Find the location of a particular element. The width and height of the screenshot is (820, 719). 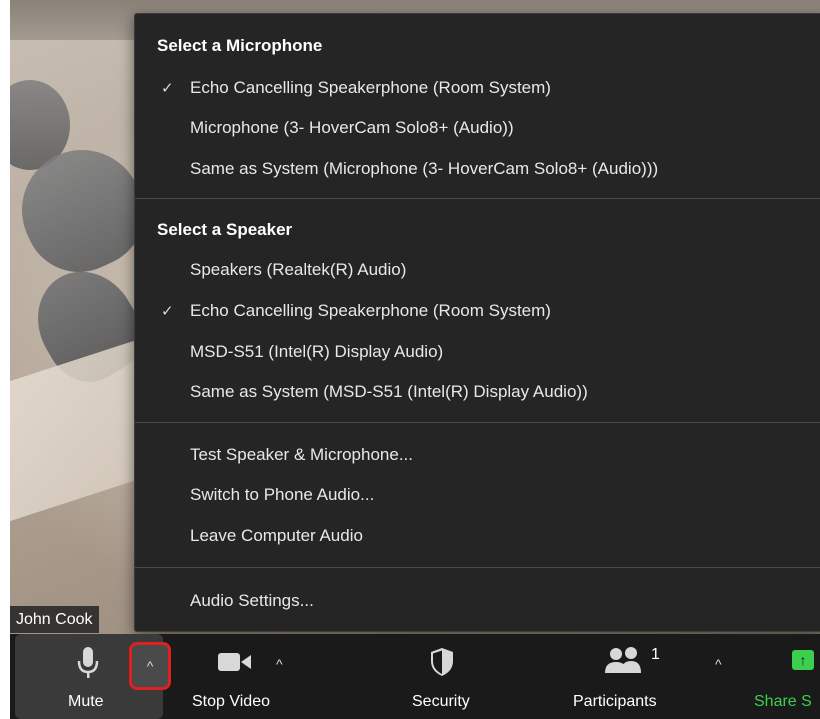

participants-button: 1 ^ Participants is located at coordinates (643, 676).